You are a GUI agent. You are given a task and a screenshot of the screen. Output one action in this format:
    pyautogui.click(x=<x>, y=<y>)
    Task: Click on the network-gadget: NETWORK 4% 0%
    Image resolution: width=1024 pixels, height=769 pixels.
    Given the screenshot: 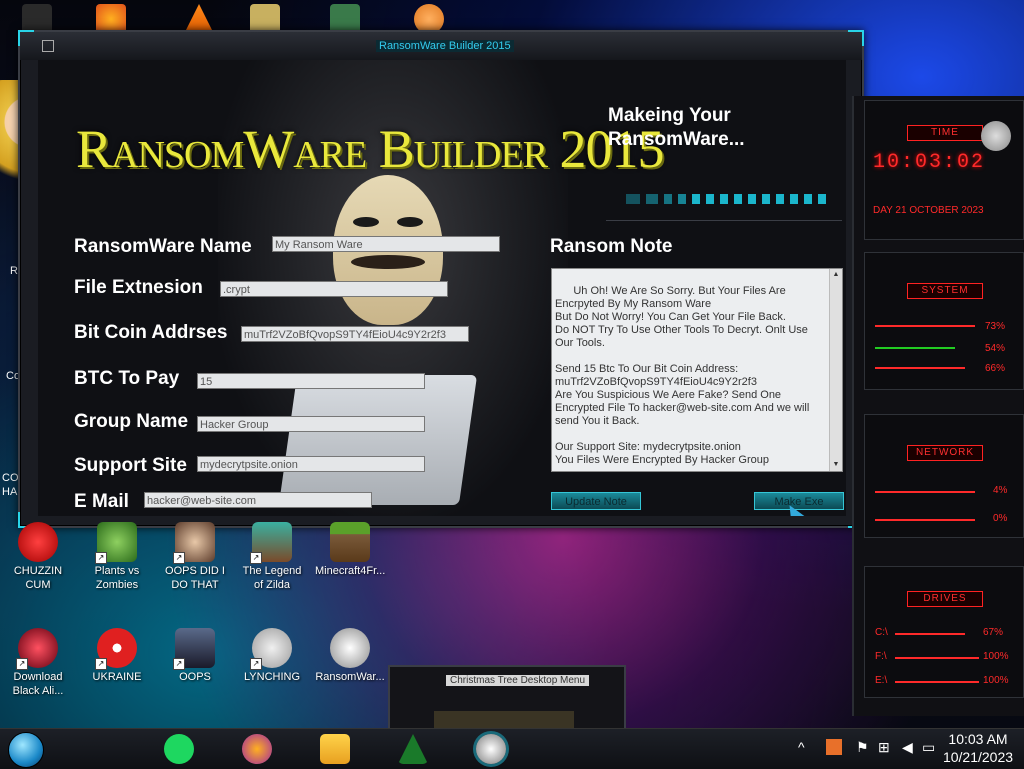 What is the action you would take?
    pyautogui.click(x=944, y=476)
    